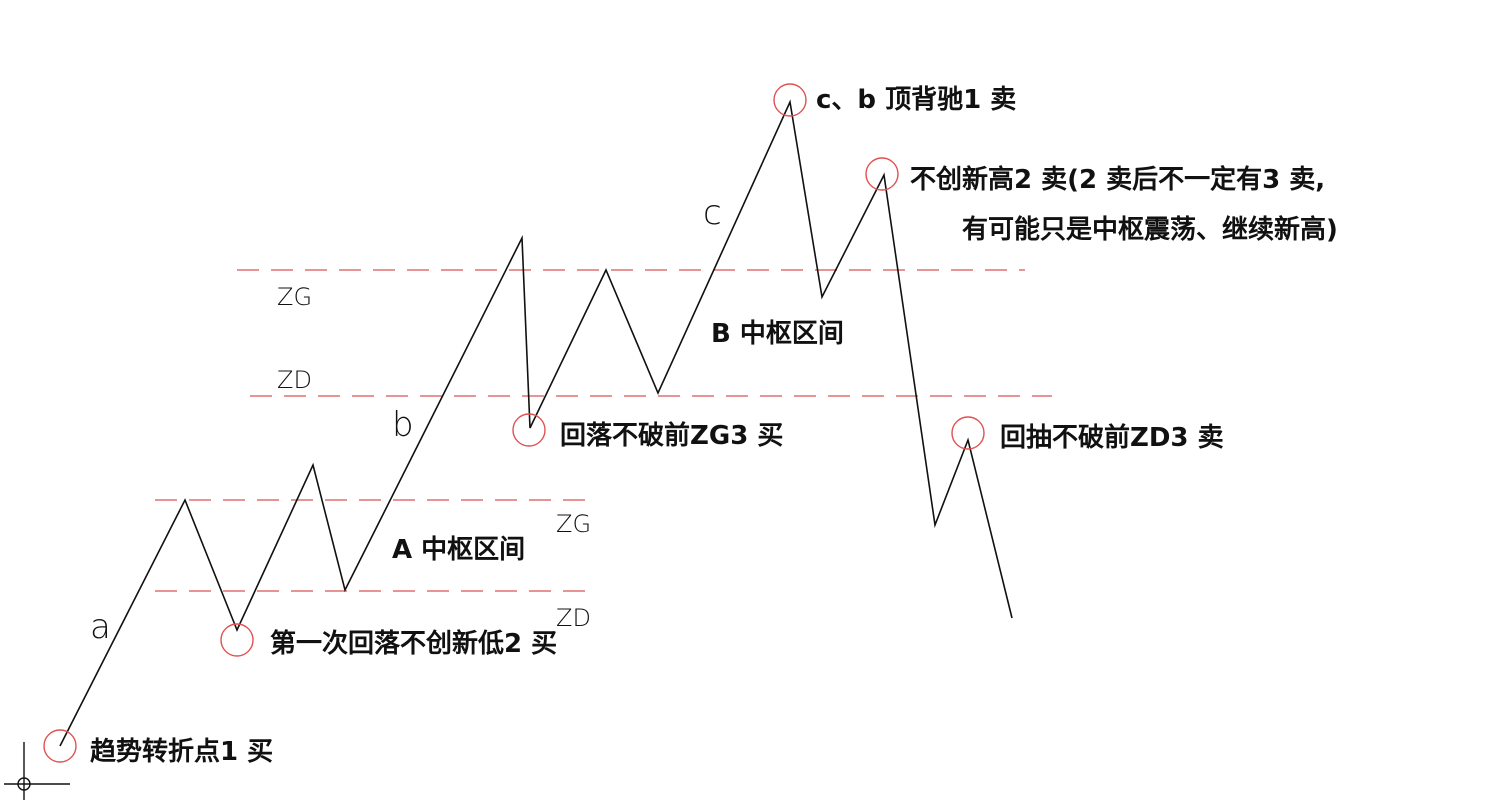 The height and width of the screenshot is (804, 1488). What do you see at coordinates (1117, 179) in the screenshot?
I see `sell2-label-line1: 不创新高2 卖(2 卖后不一定有3 卖,` at bounding box center [1117, 179].